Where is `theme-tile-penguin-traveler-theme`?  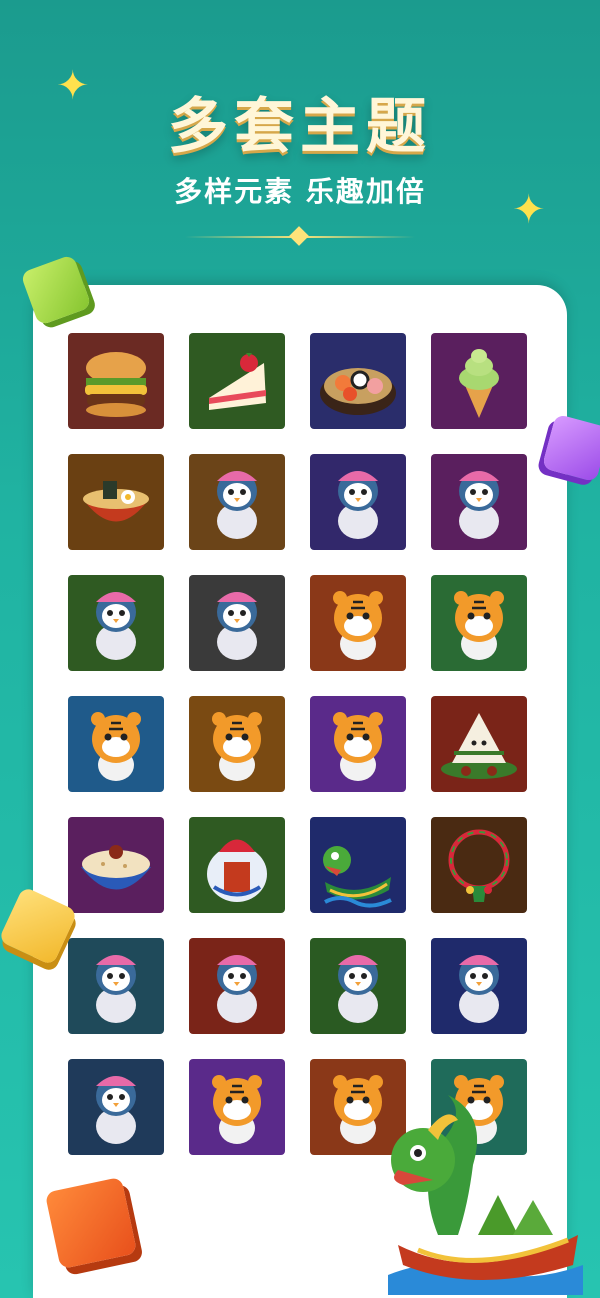 theme-tile-penguin-traveler-theme is located at coordinates (358, 986).